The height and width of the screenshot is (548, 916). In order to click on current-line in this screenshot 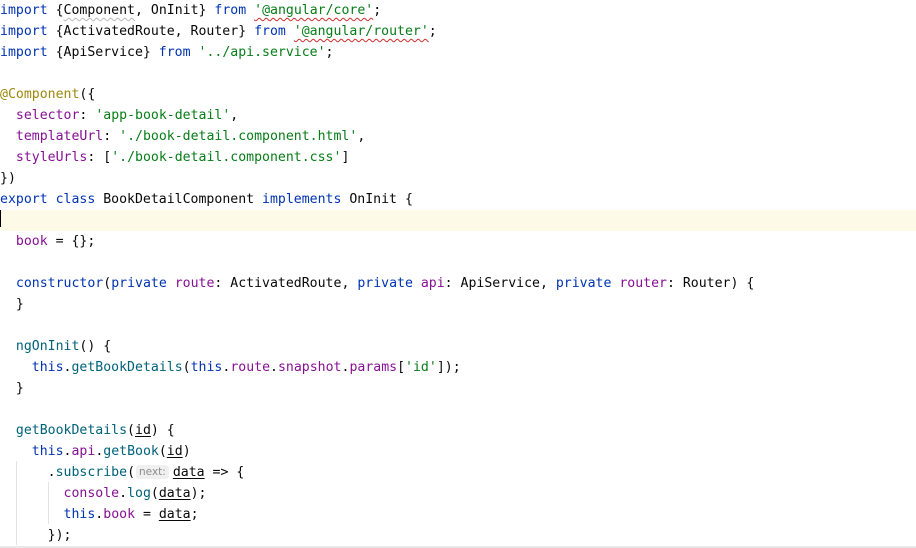, I will do `click(458, 220)`.